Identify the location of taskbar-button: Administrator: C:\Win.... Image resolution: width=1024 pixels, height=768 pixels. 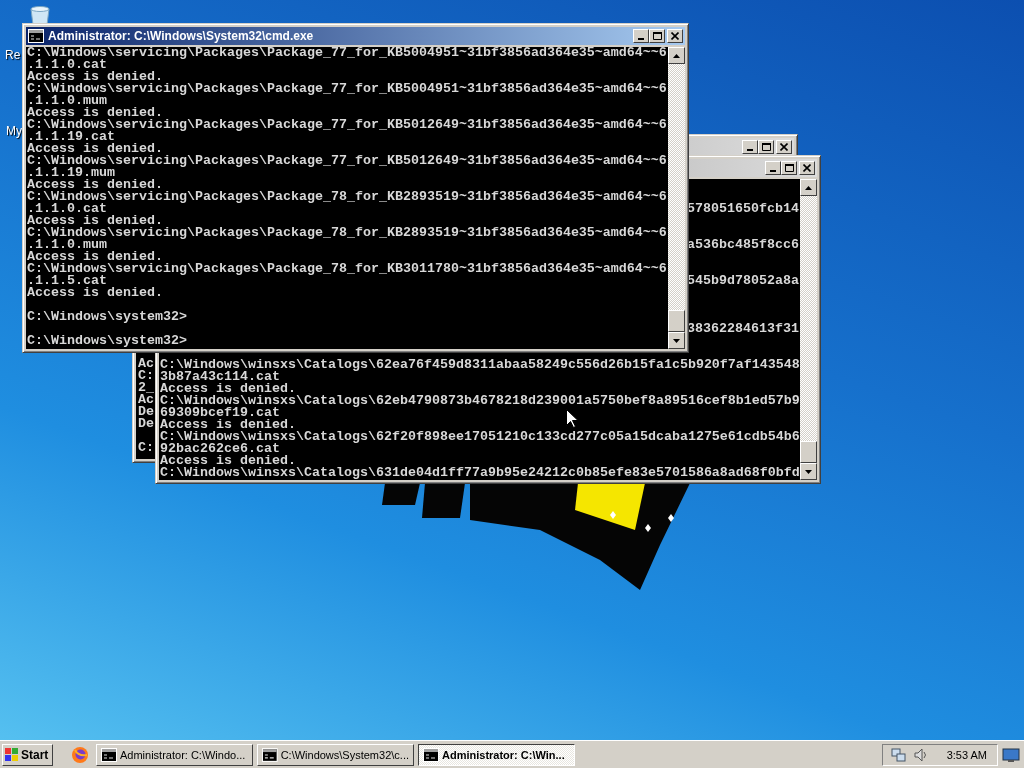
(496, 754).